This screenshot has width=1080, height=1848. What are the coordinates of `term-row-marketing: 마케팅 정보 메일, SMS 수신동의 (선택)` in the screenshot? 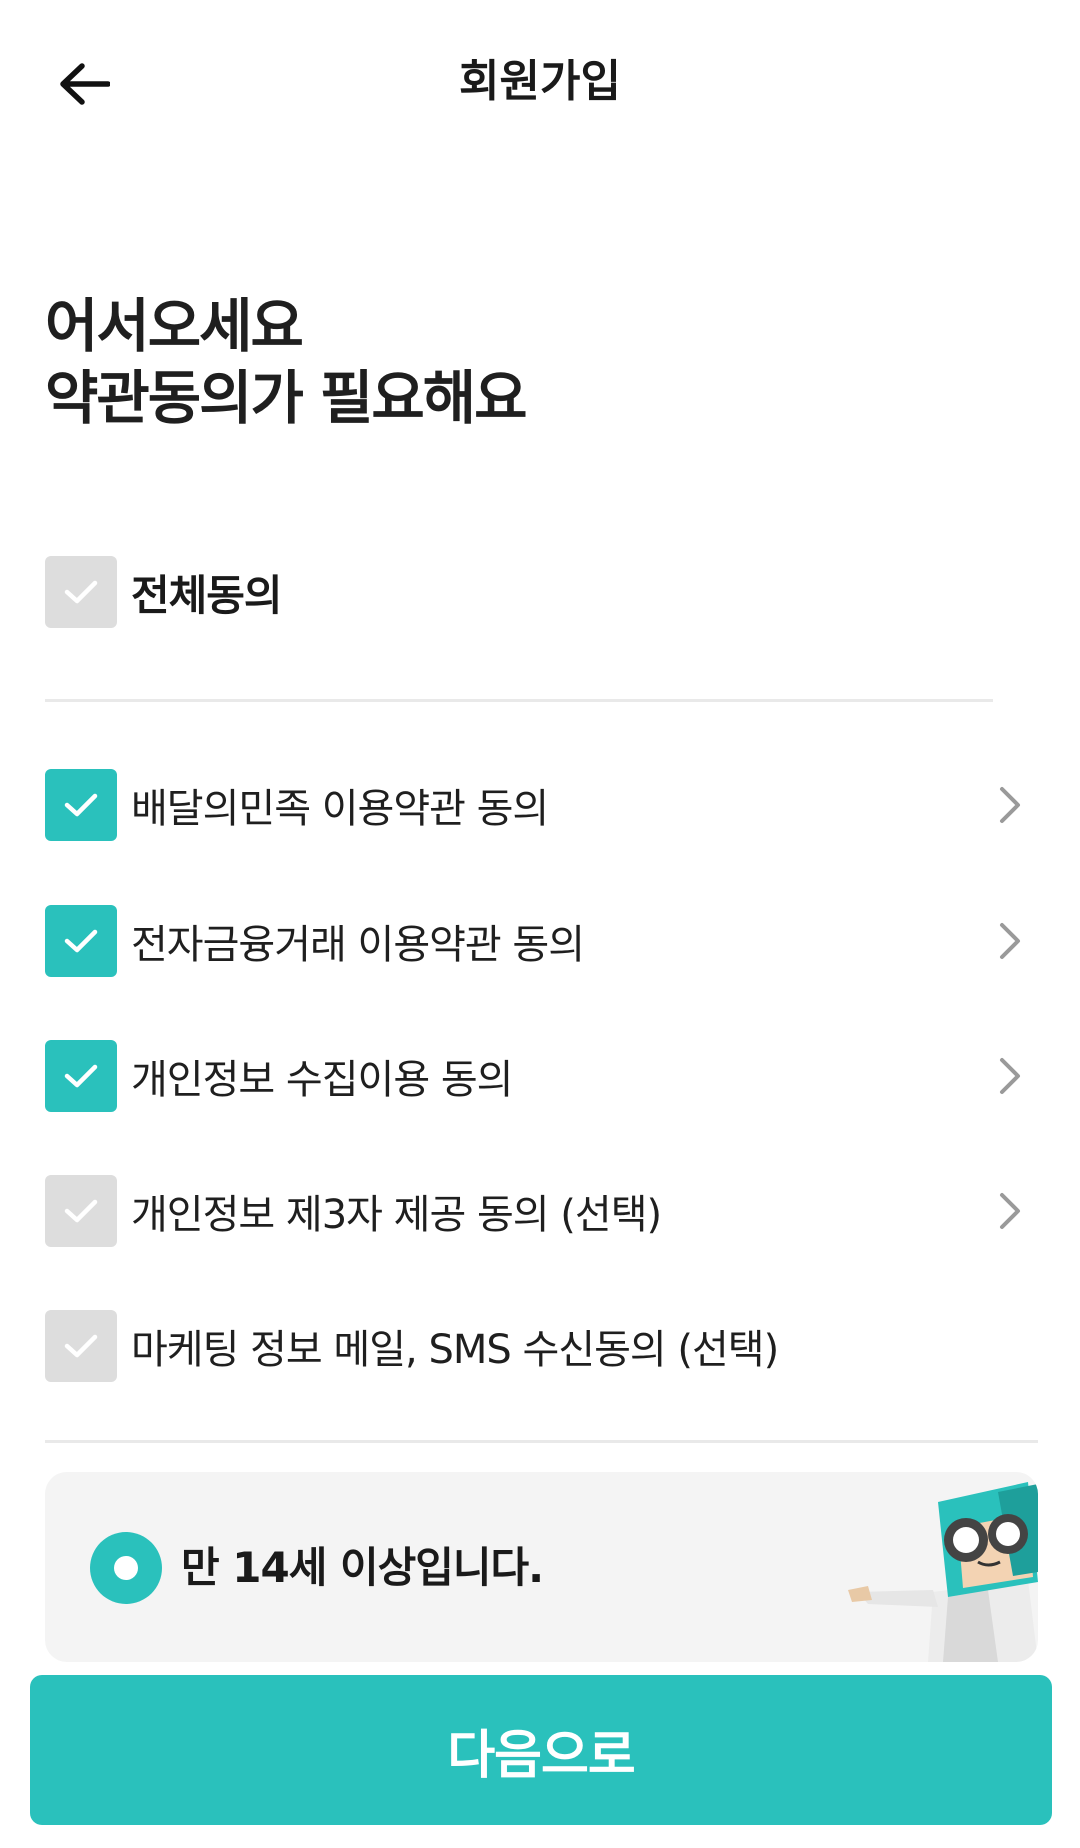 It's located at (537, 1346).